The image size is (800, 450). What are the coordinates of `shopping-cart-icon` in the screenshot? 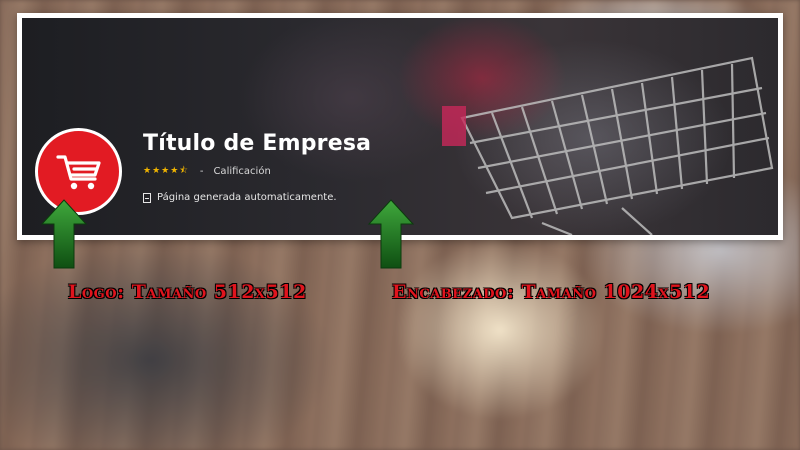 It's located at (78, 171).